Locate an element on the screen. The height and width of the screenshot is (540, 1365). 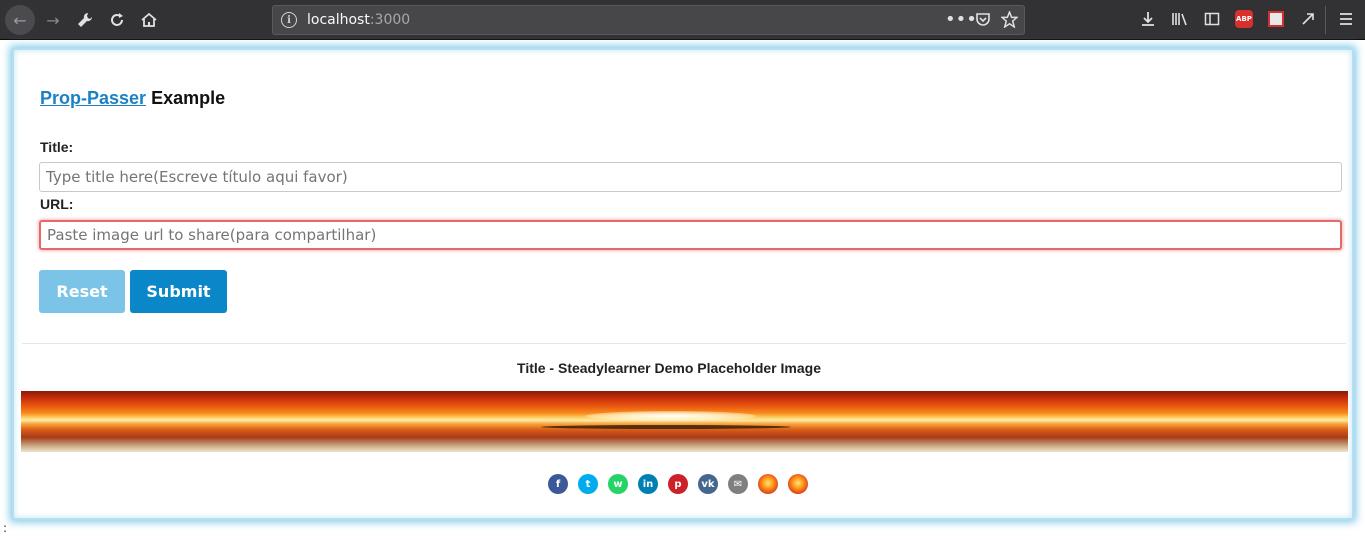
share-buttons: f t w in p vk ✉ is located at coordinates (678, 484).